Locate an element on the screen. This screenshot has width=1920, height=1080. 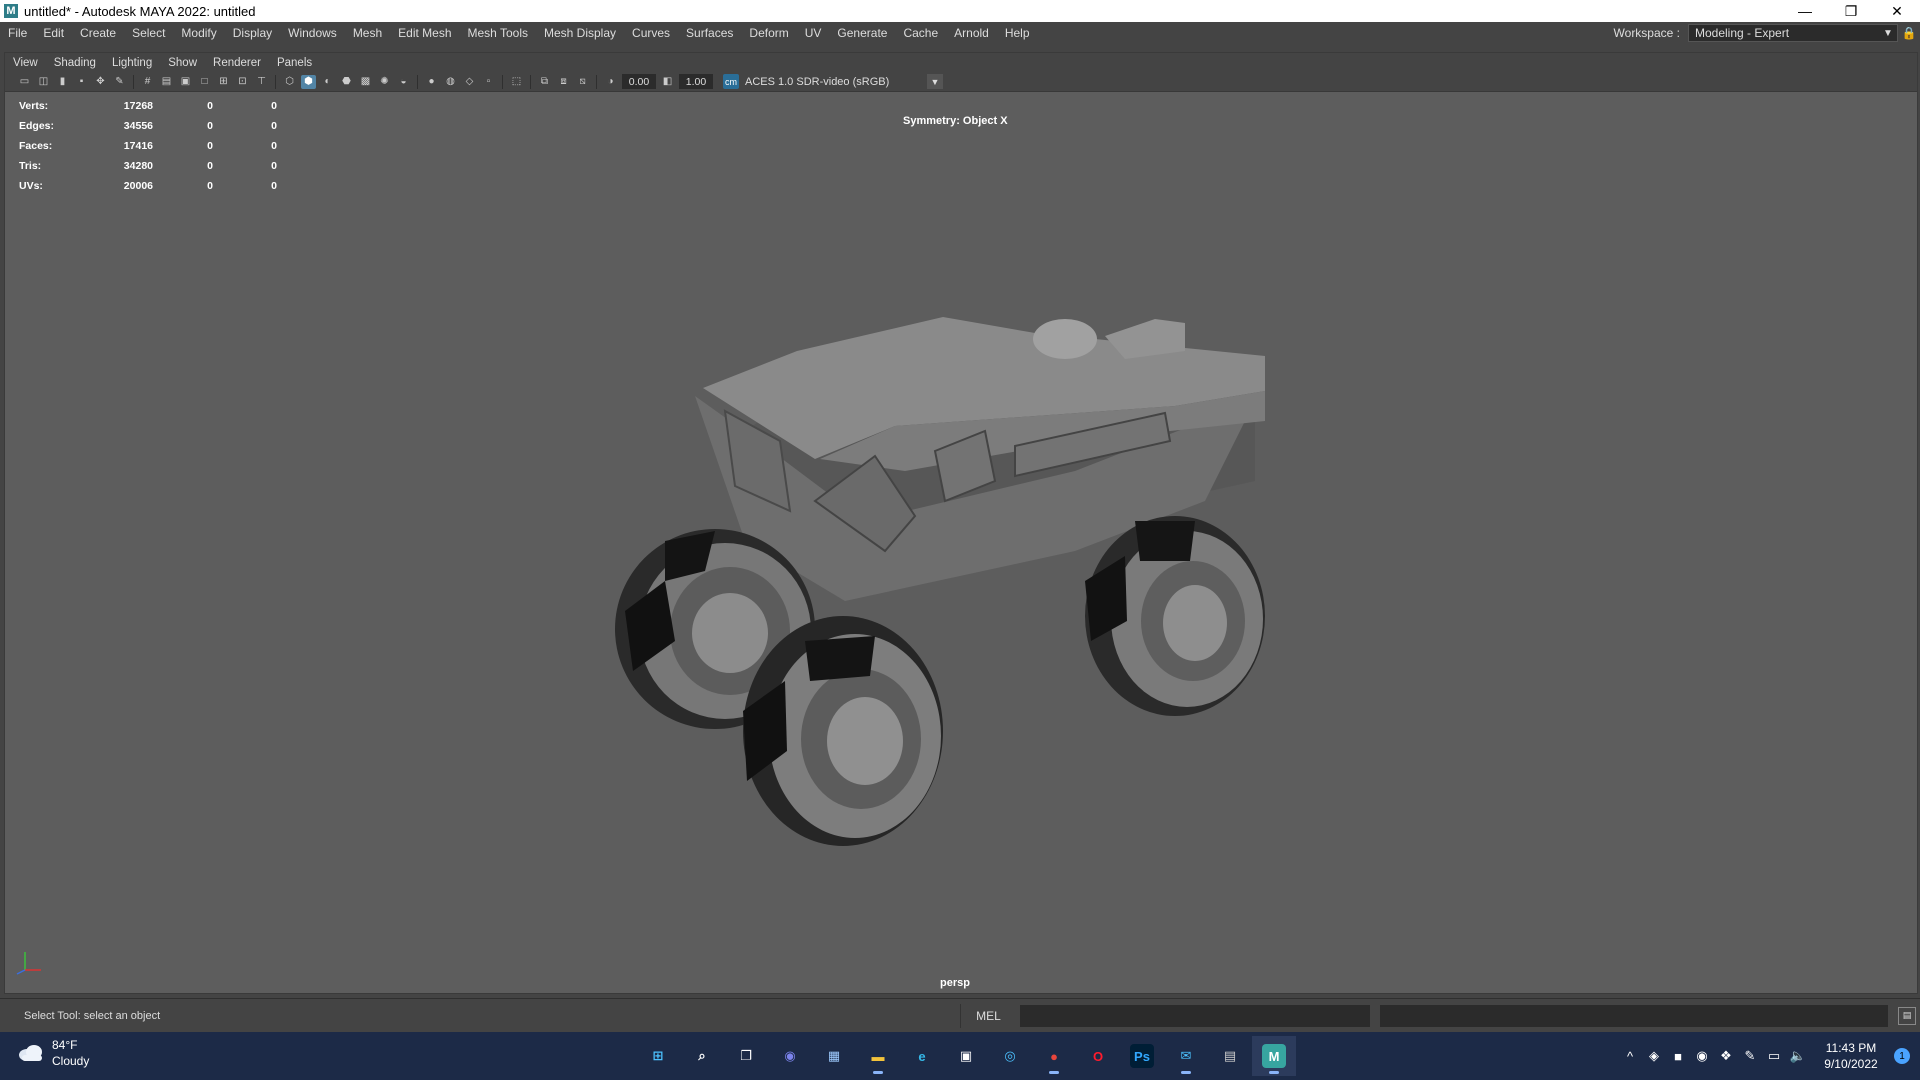
taskbar-maya-button: M is located at coordinates (1274, 1056).